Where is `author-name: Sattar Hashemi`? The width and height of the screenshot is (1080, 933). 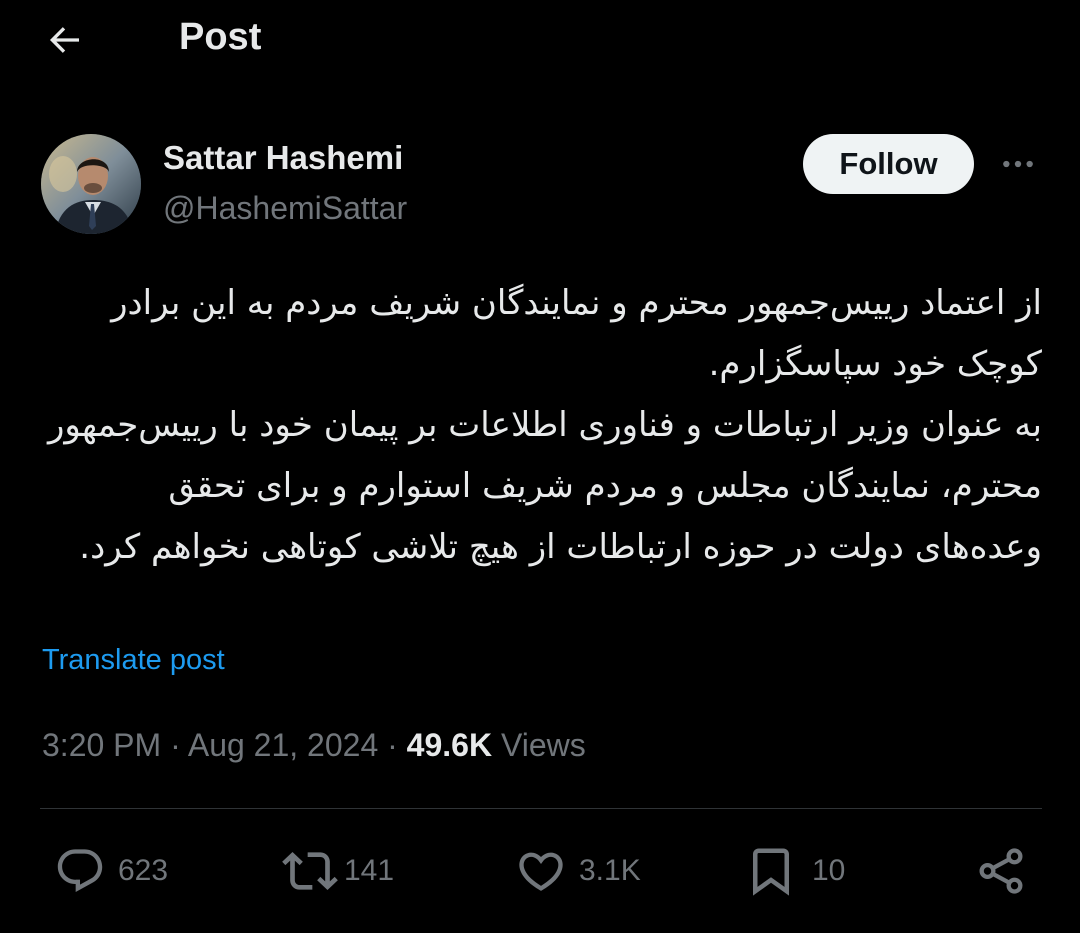
author-name: Sattar Hashemi is located at coordinates (283, 158).